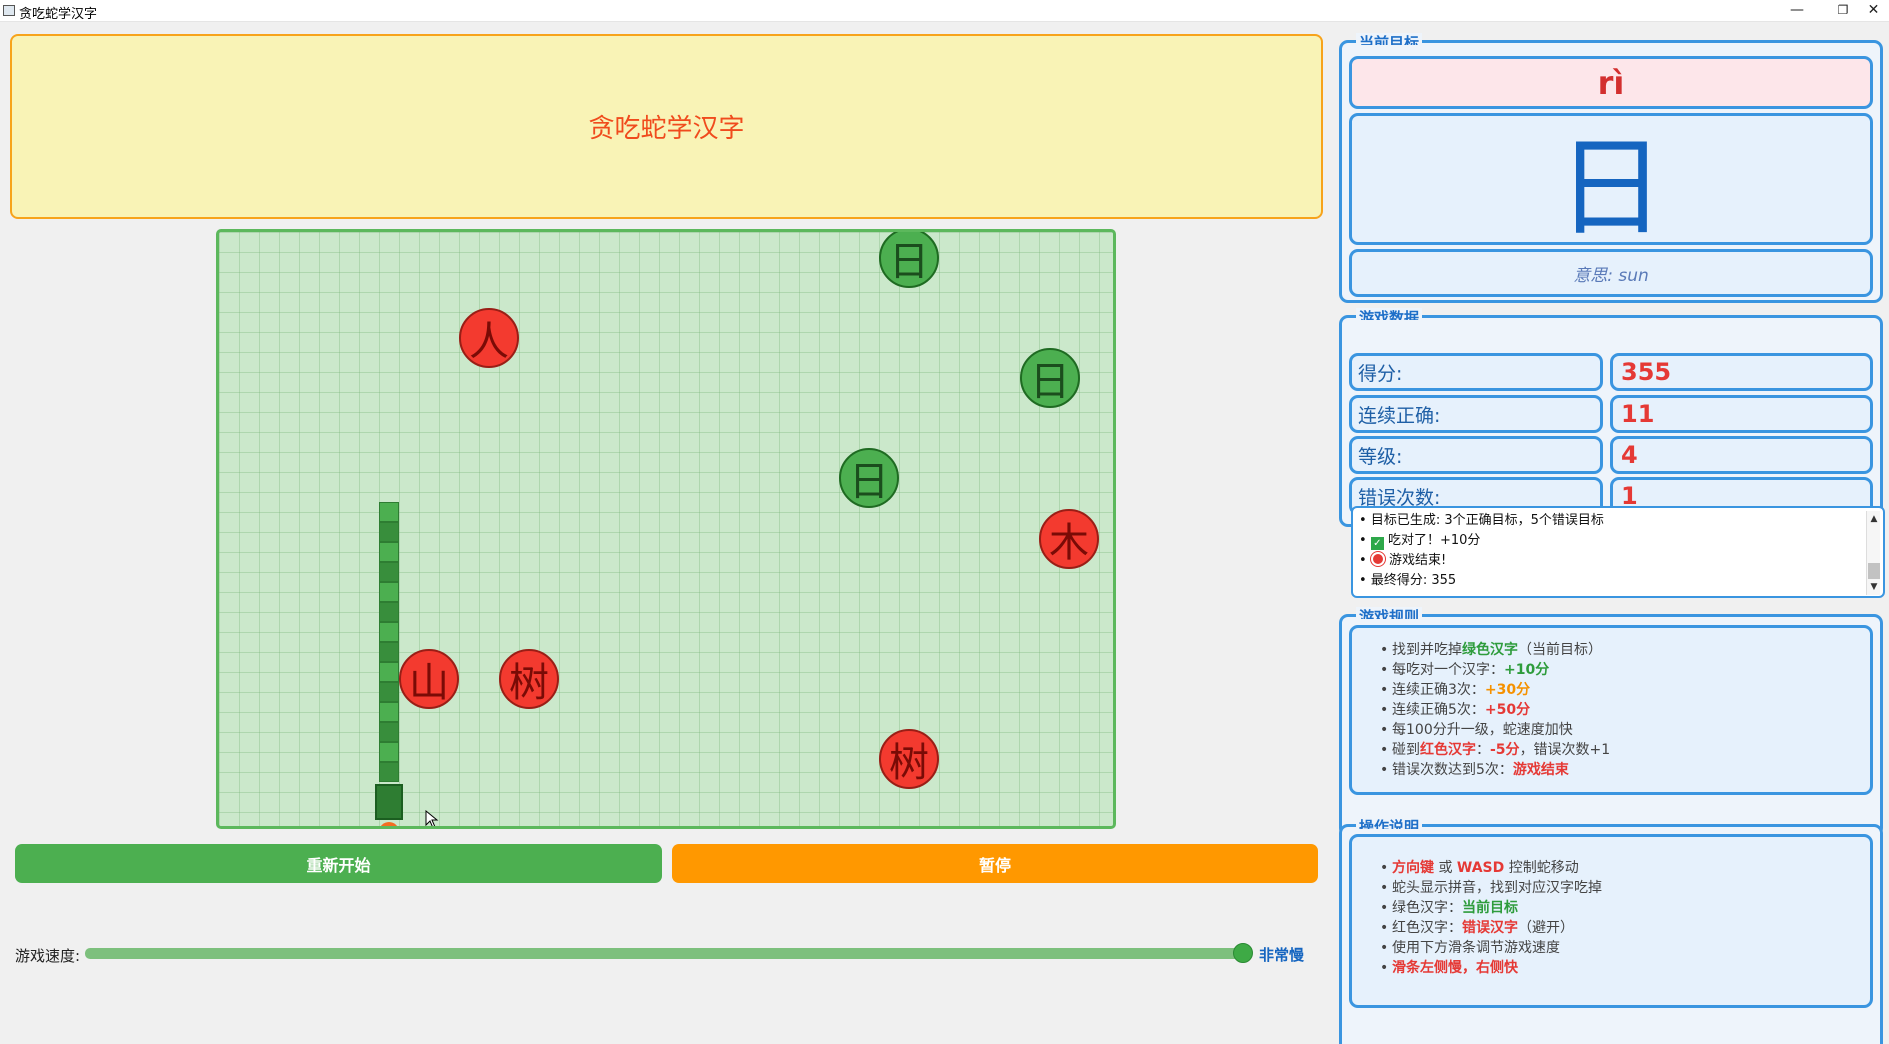  I want to click on rule-item: 每吃对一个汉字：+10分, so click(1625, 670).